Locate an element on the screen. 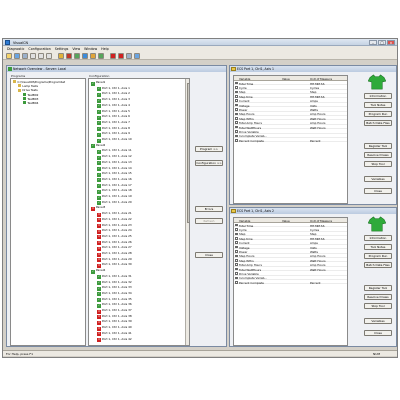 This screenshot has width=400, height=400. close-button: × is located at coordinates (391, 42).